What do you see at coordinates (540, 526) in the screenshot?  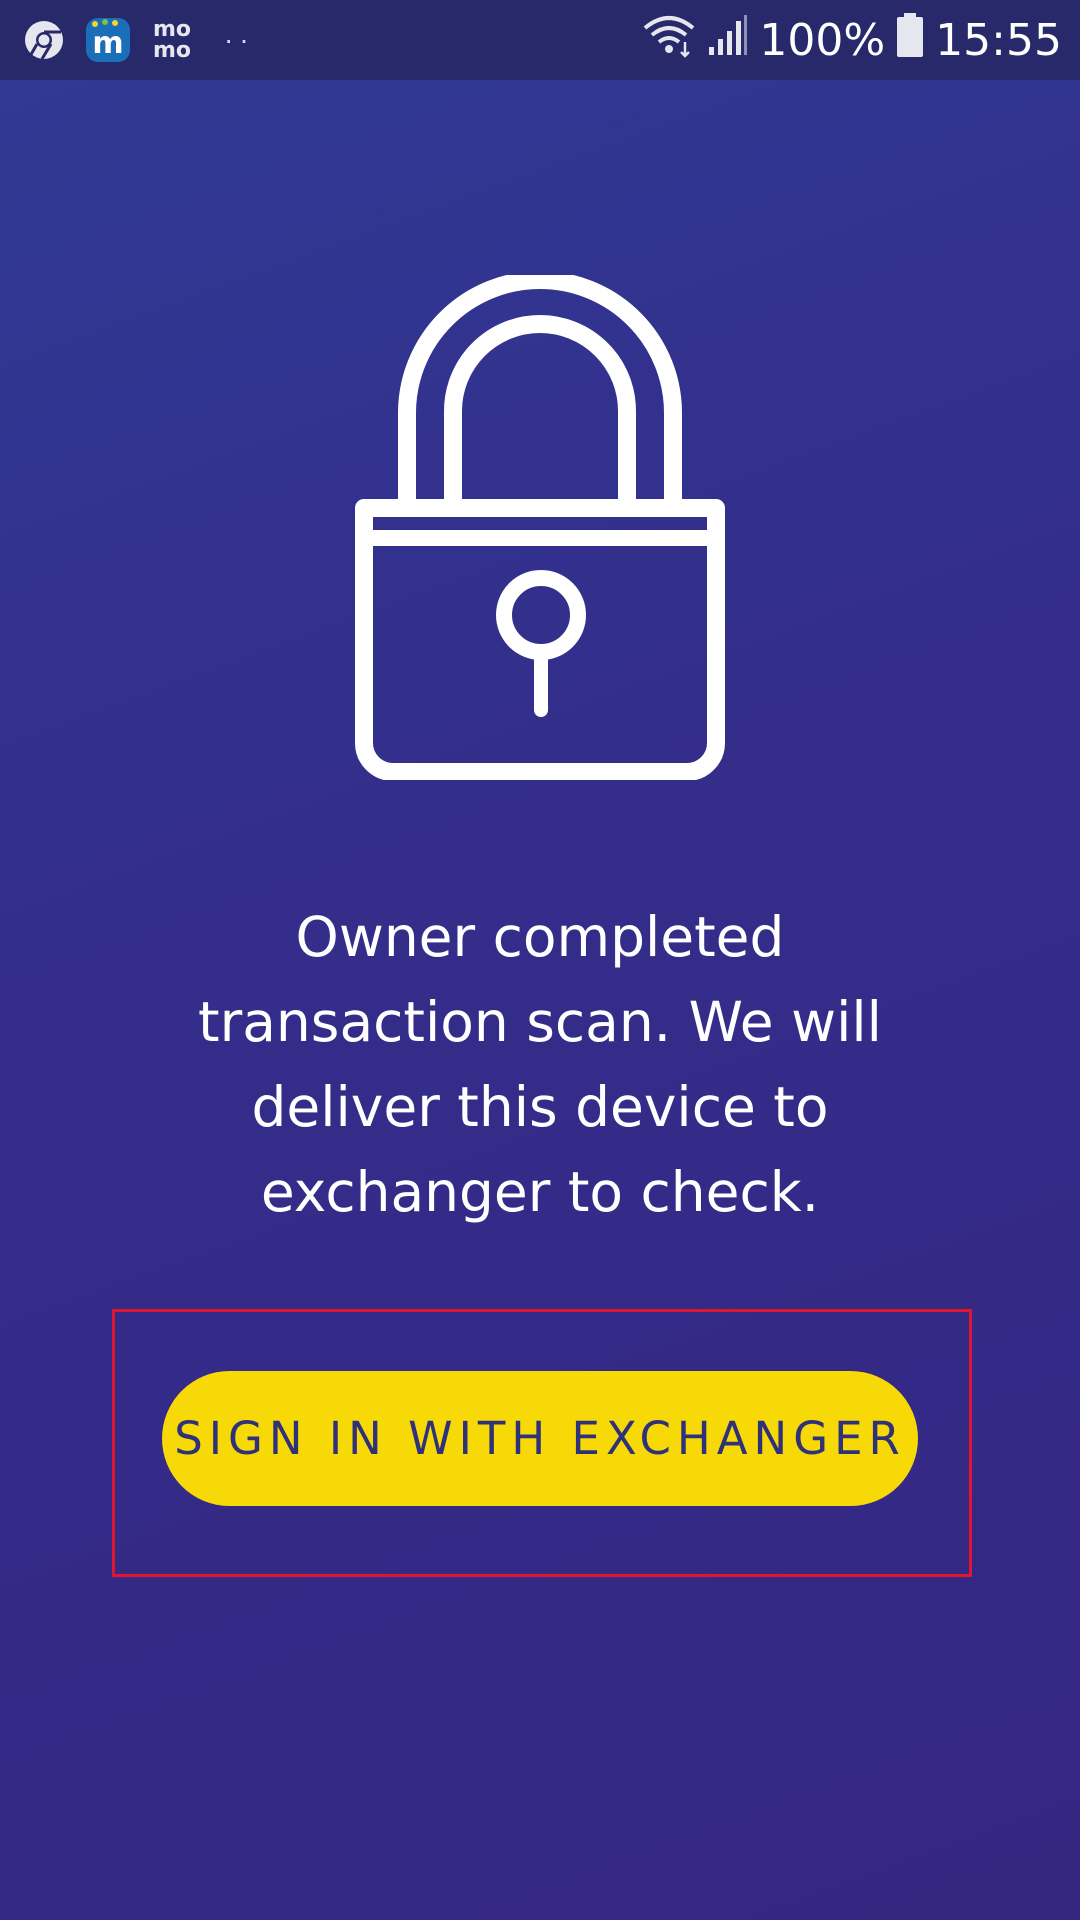 I see `padlock-icon` at bounding box center [540, 526].